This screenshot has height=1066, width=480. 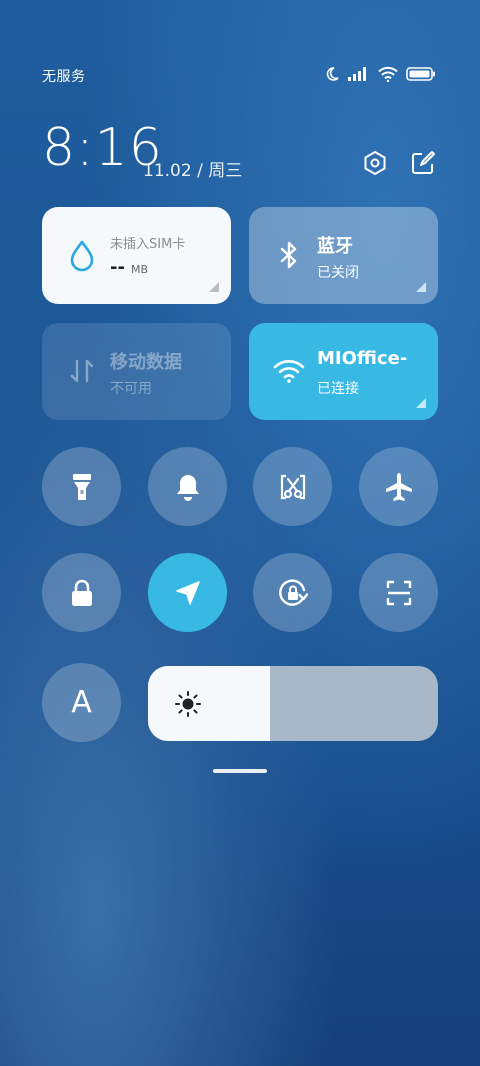 What do you see at coordinates (146, 362) in the screenshot?
I see `mobile-data-label: 移动数据` at bounding box center [146, 362].